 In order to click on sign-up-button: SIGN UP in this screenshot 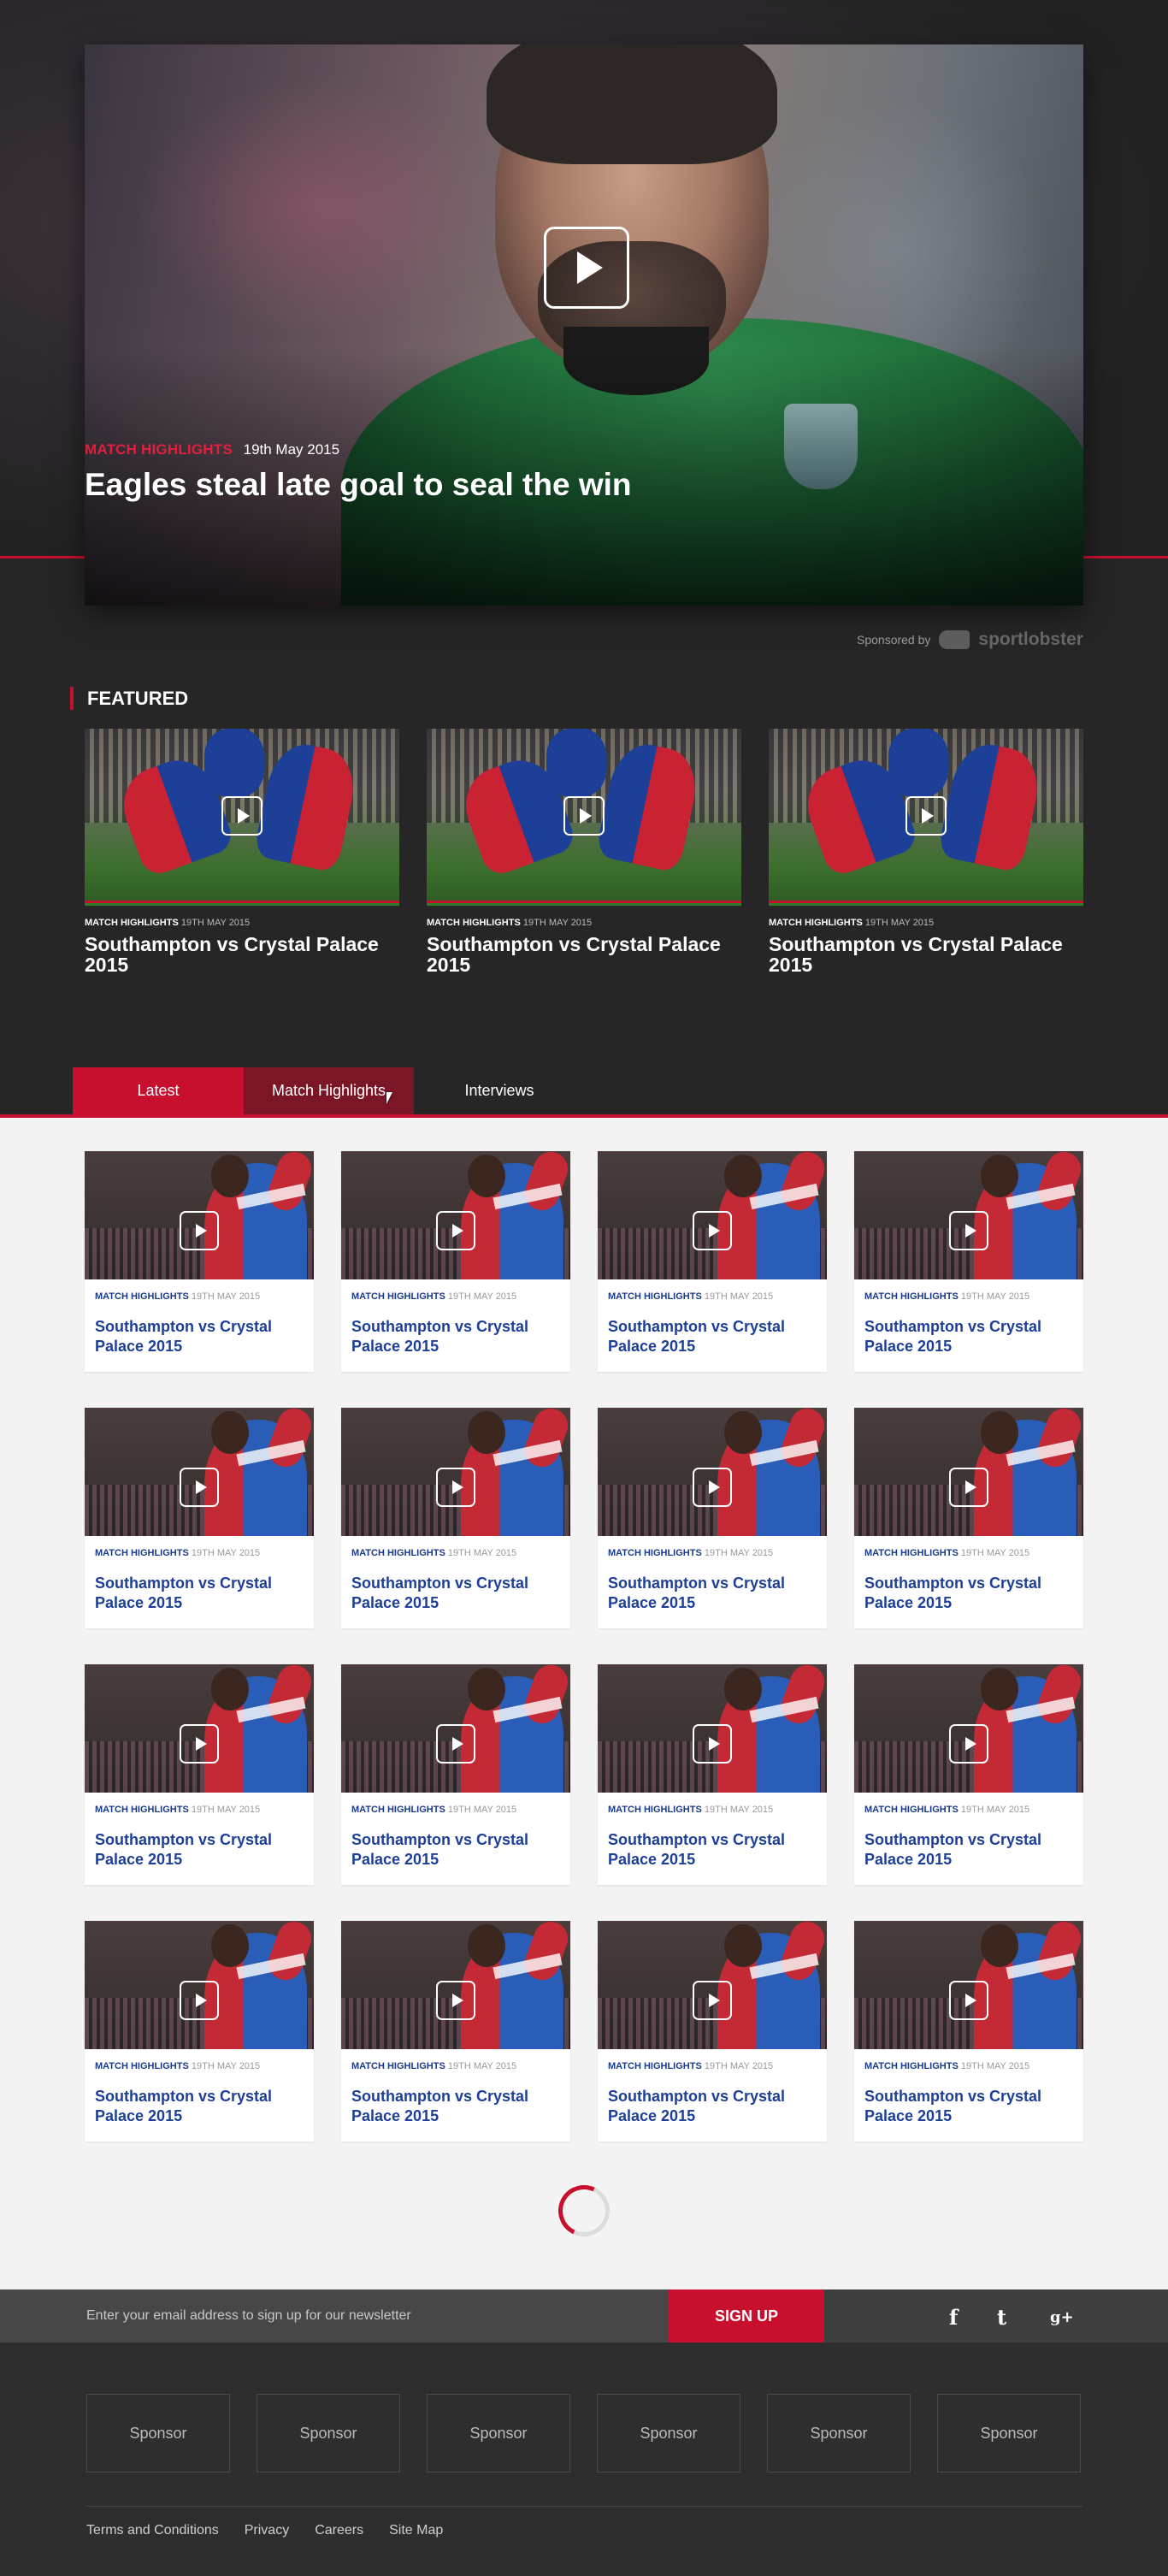, I will do `click(746, 2316)`.